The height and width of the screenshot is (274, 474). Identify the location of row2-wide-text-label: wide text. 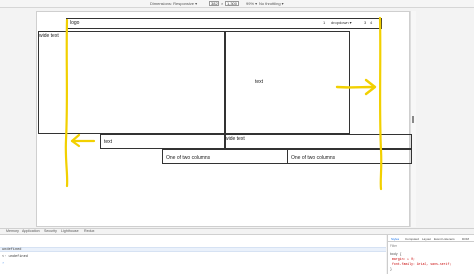
(235, 139).